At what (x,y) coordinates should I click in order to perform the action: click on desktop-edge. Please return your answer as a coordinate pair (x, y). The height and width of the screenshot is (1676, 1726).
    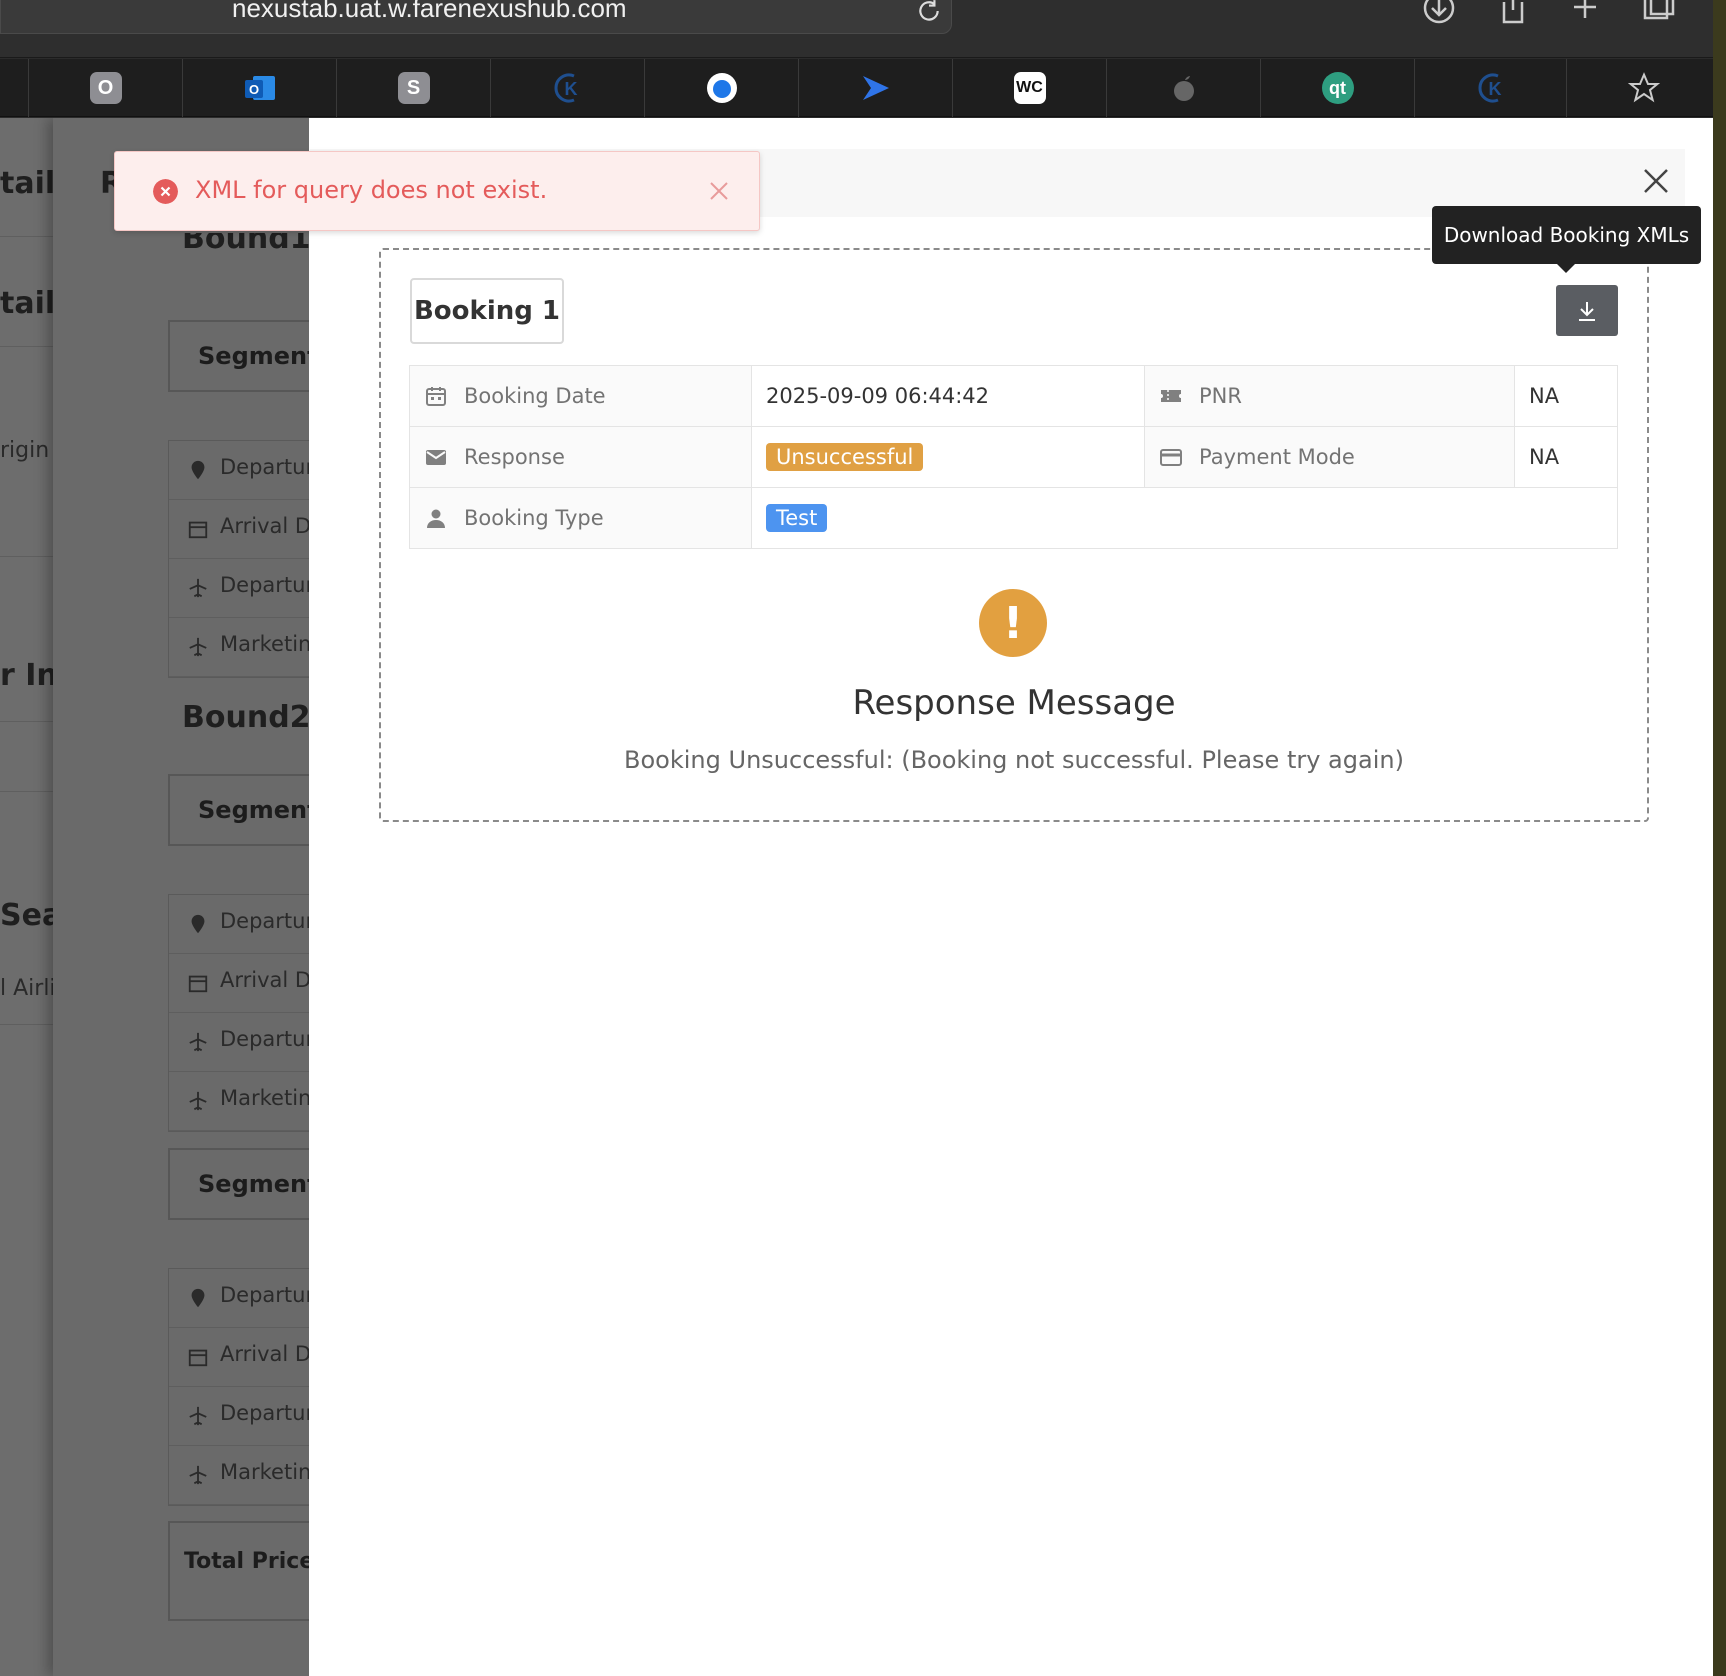
    Looking at the image, I should click on (1719, 838).